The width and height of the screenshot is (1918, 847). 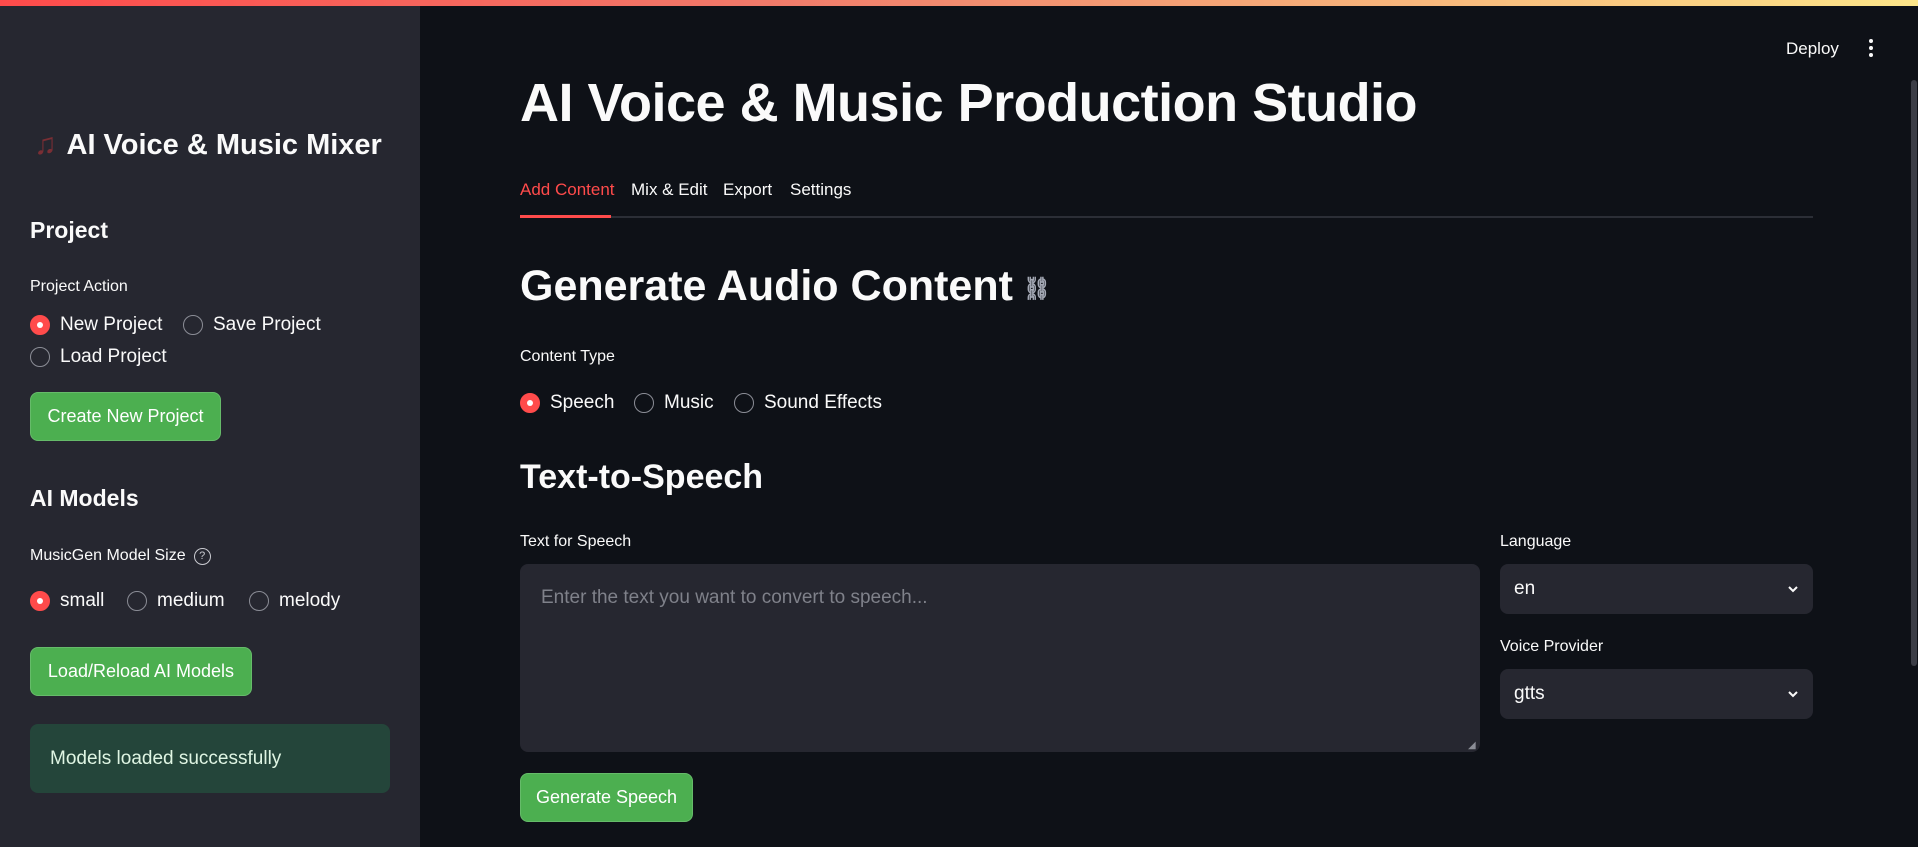 What do you see at coordinates (747, 190) in the screenshot?
I see `tab-export: Export` at bounding box center [747, 190].